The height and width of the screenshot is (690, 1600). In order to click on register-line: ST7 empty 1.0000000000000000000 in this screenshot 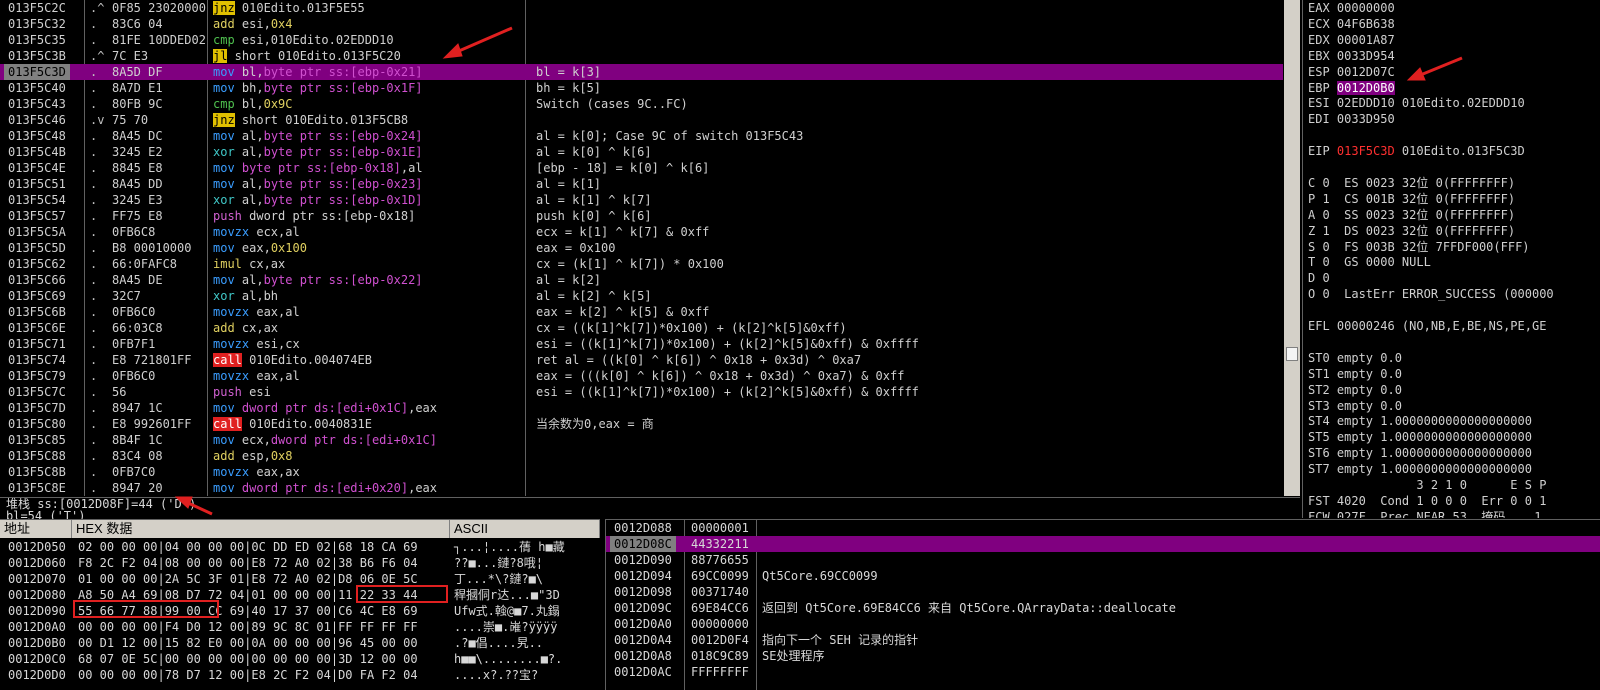, I will do `click(1420, 469)`.